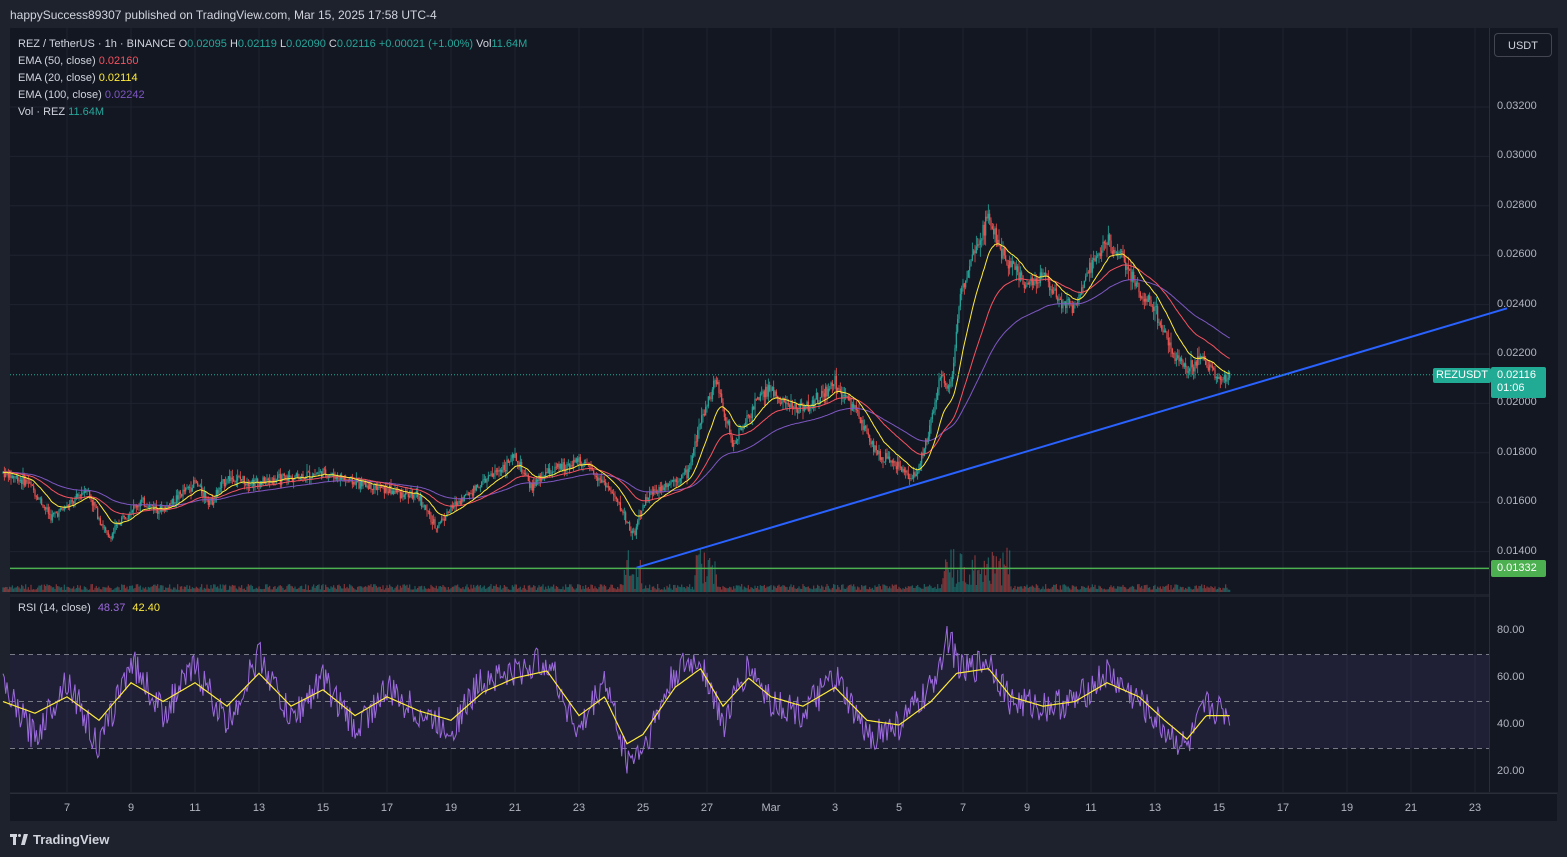 The height and width of the screenshot is (857, 1567). Describe the element at coordinates (426, 44) in the screenshot. I see `change-value: +0.00021 (+1.00%)` at that location.